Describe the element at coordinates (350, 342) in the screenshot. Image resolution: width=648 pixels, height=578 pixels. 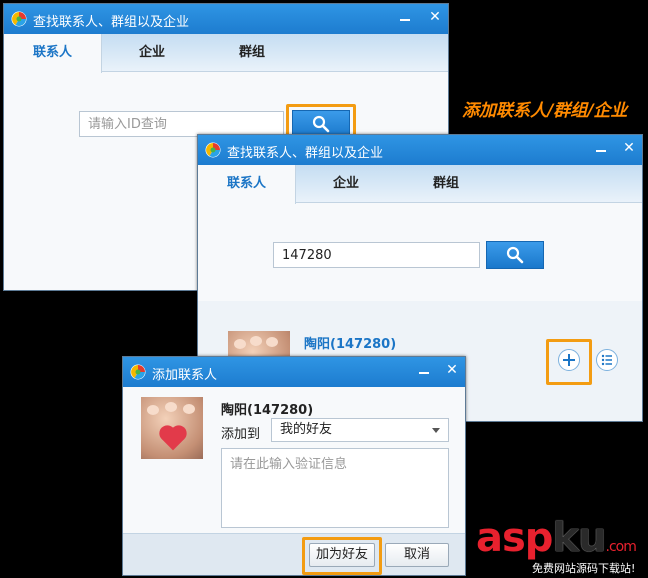
I see `result-contact-name: 陶阳(147280)` at that location.